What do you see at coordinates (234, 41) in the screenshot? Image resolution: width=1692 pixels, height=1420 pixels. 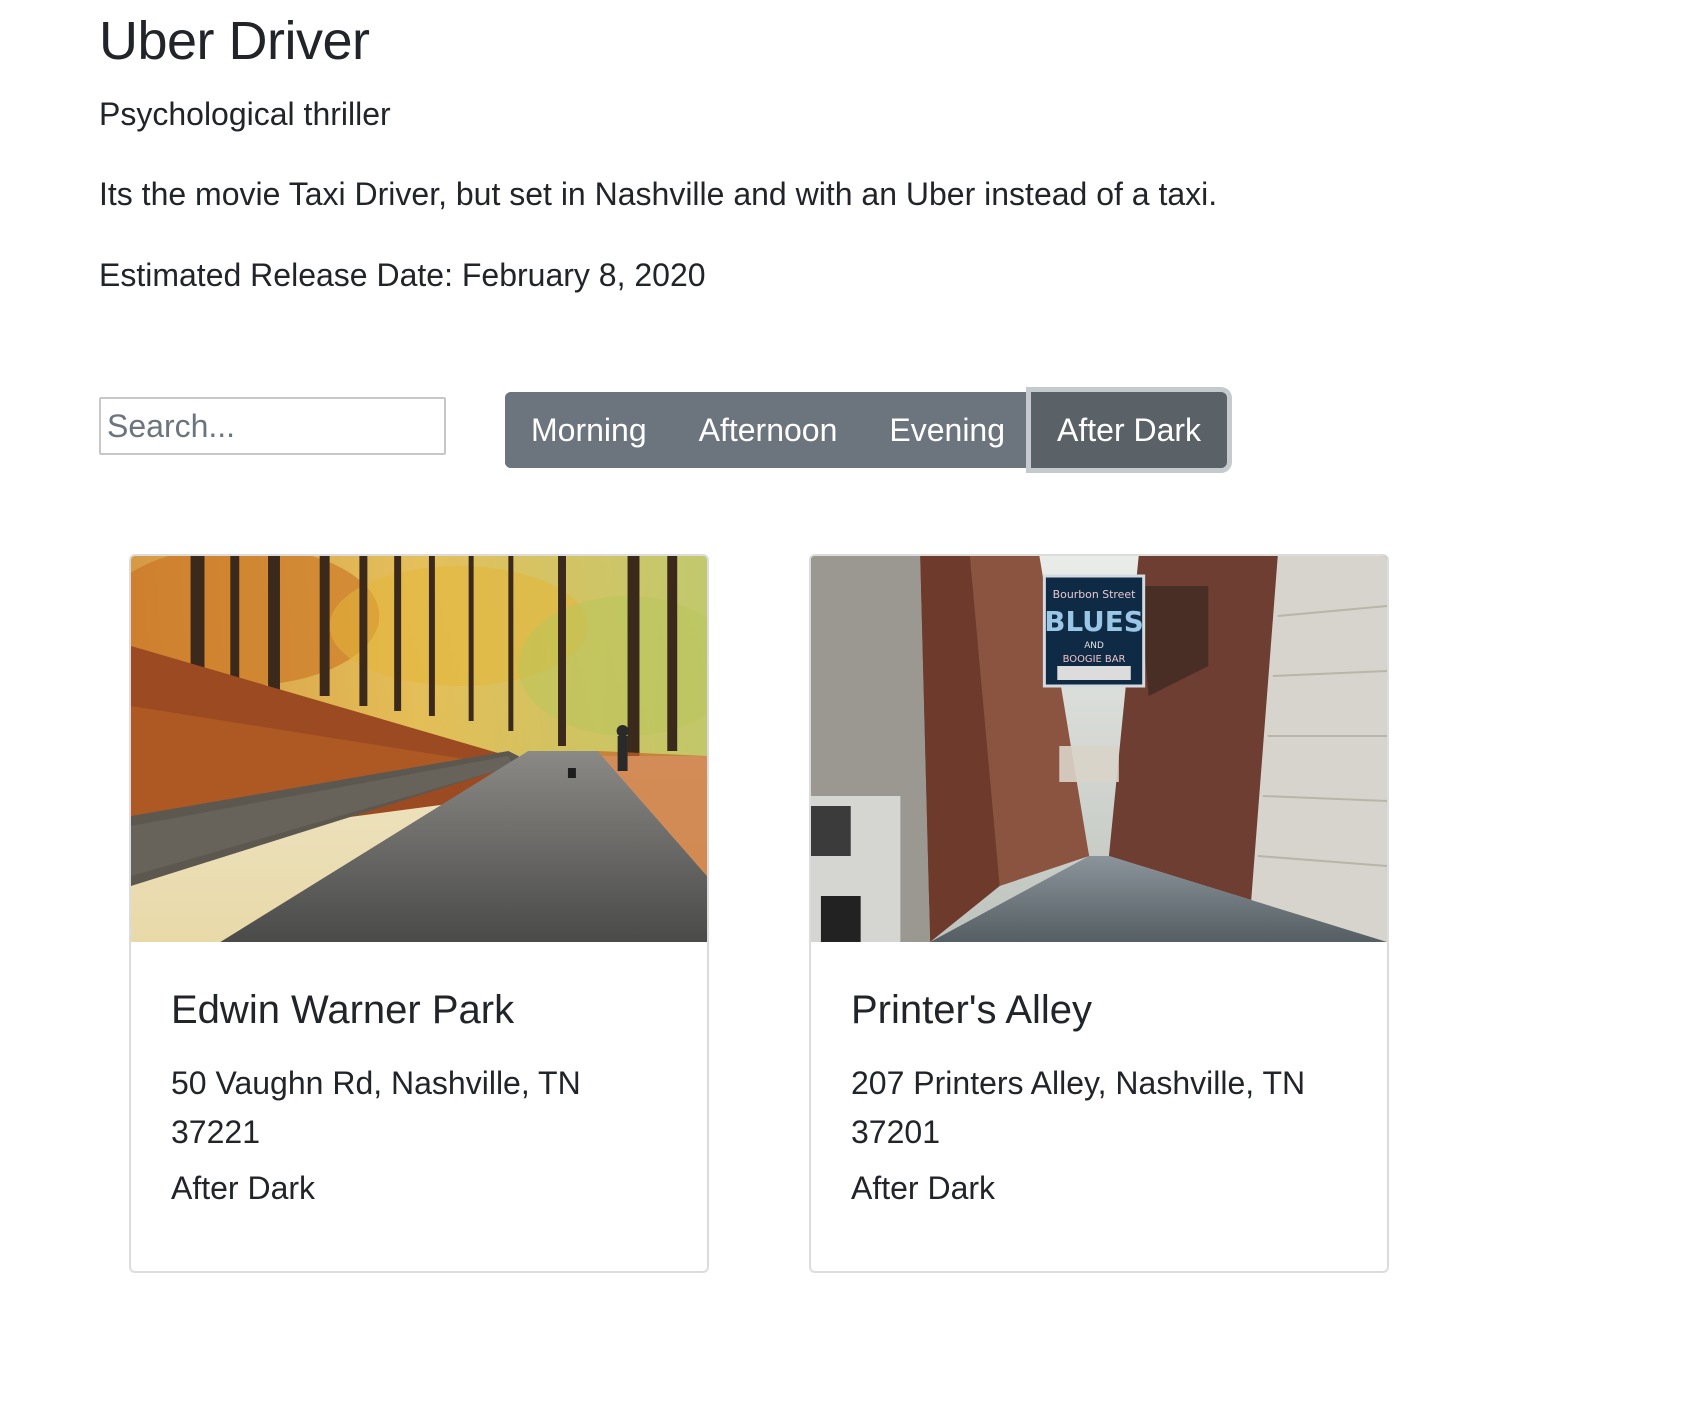 I see `page-title: Uber Driver` at bounding box center [234, 41].